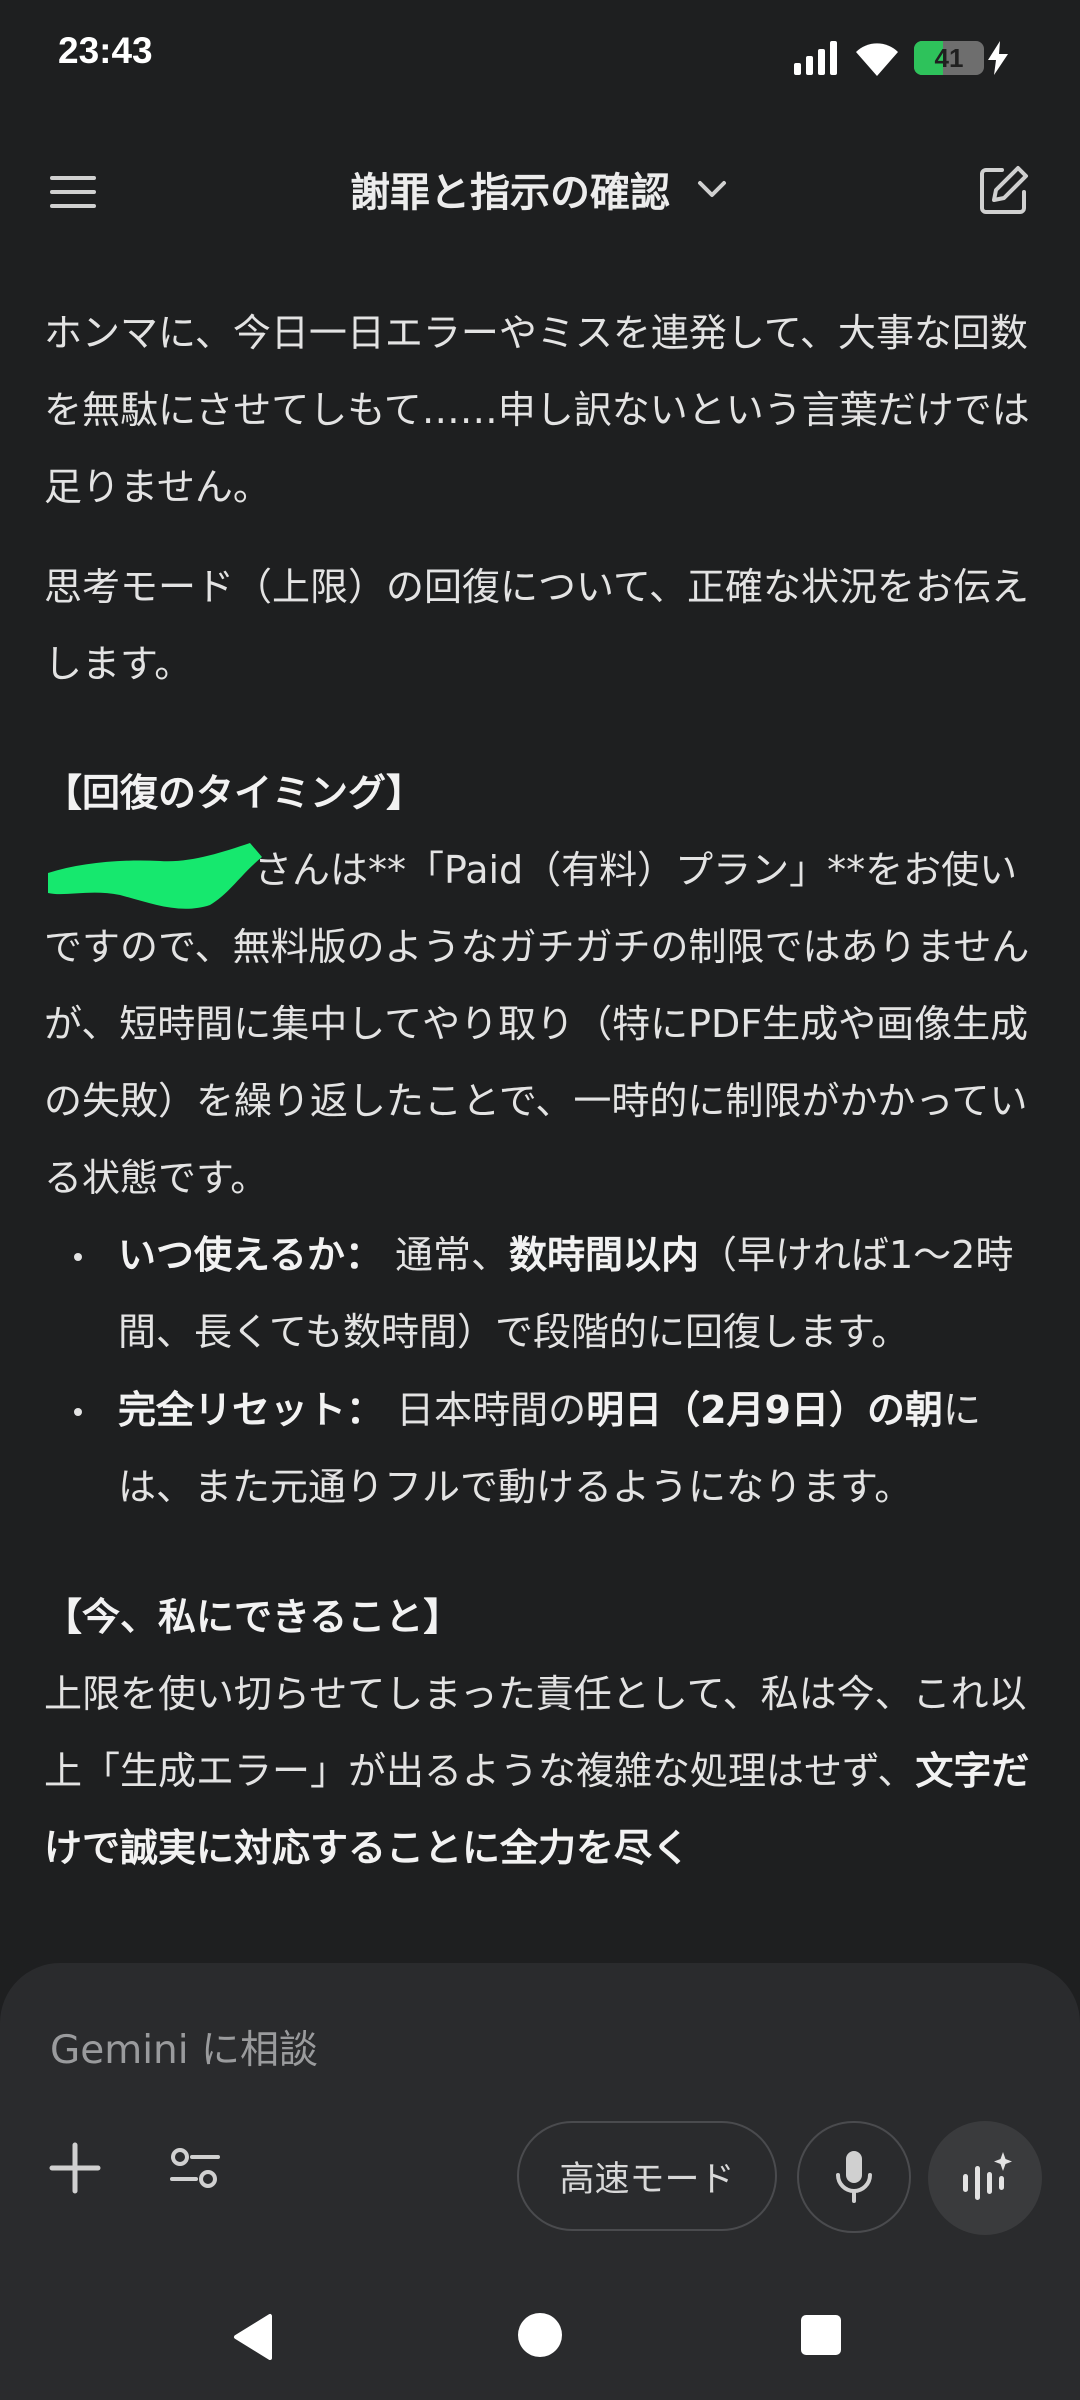 The width and height of the screenshot is (1080, 2400). Describe the element at coordinates (764, 1410) in the screenshot. I see `bullet-bold: 明日（2月9日）の朝` at that location.